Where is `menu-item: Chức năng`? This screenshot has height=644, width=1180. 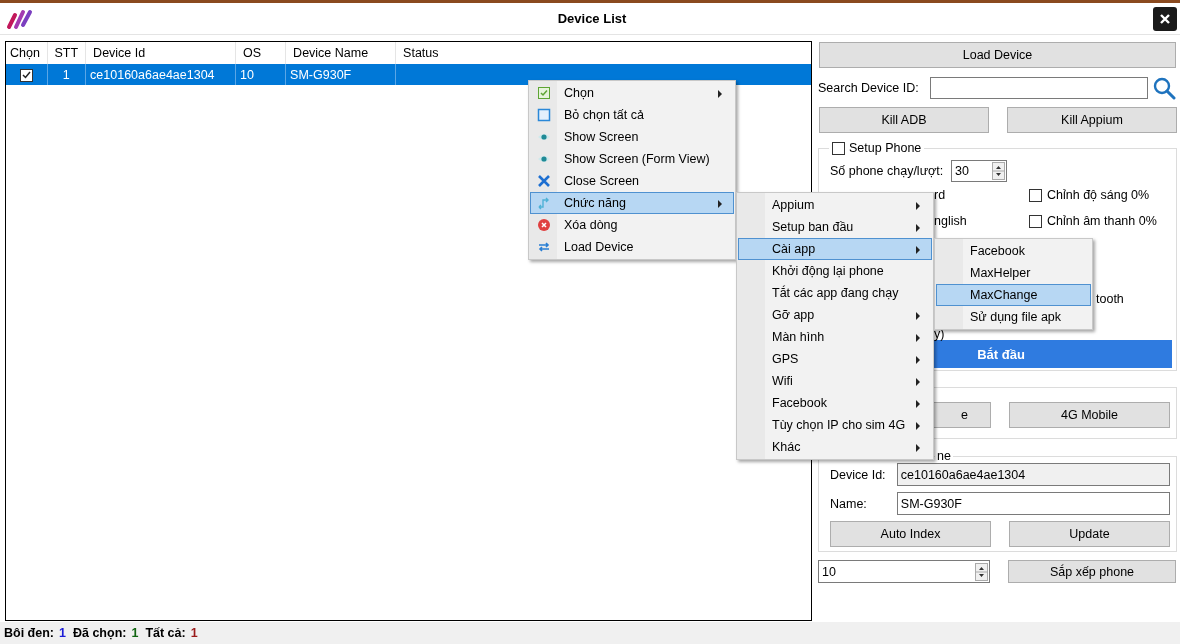
menu-item: Chức năng is located at coordinates (632, 203).